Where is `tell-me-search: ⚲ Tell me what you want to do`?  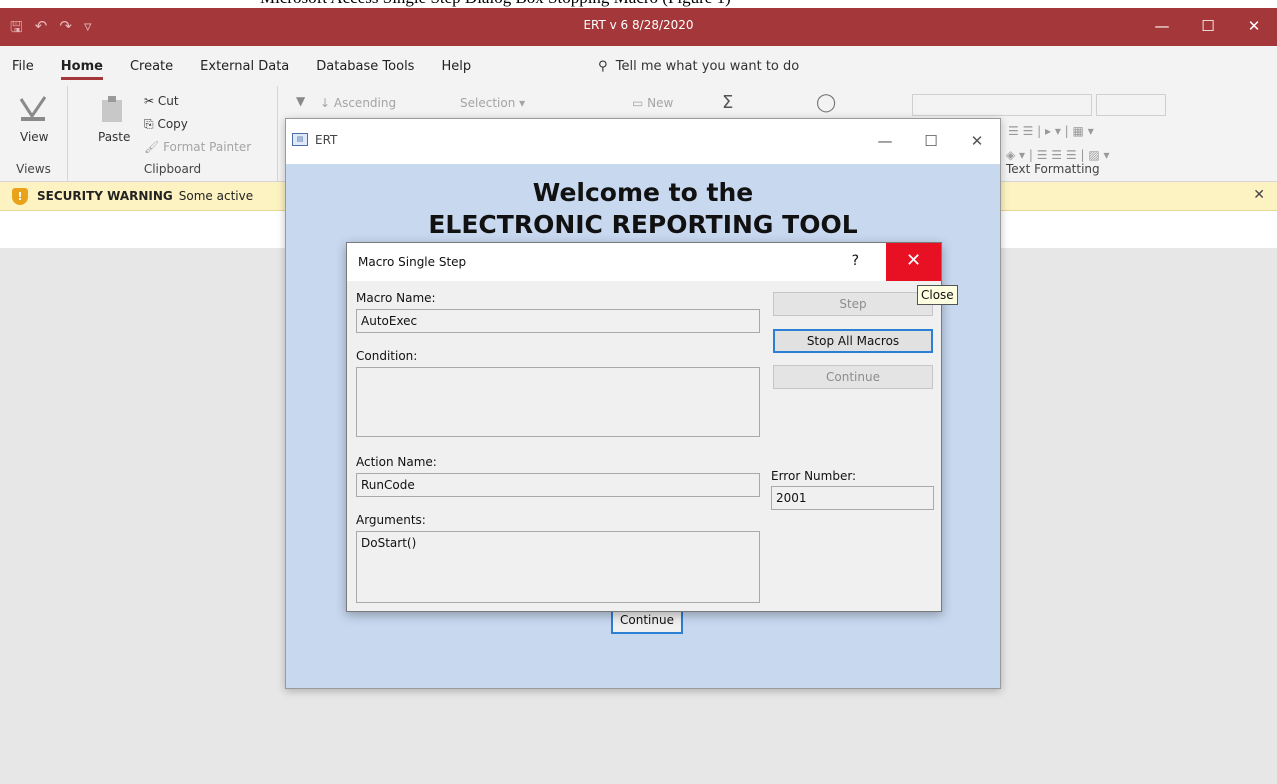
tell-me-search: ⚲ Tell me what you want to do is located at coordinates (698, 66).